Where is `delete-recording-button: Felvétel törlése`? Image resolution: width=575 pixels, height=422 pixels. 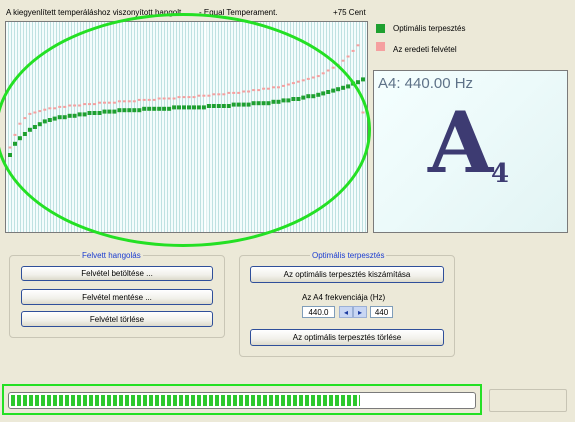 delete-recording-button: Felvétel törlése is located at coordinates (117, 319).